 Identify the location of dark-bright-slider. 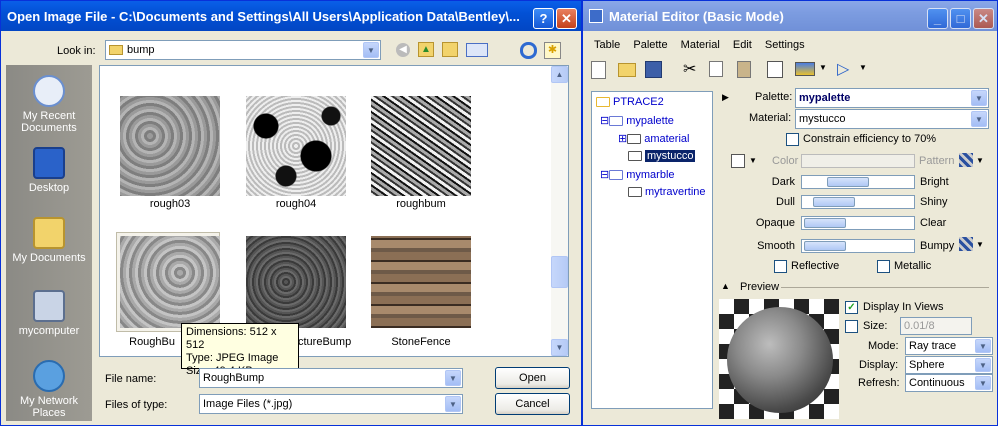
(858, 182).